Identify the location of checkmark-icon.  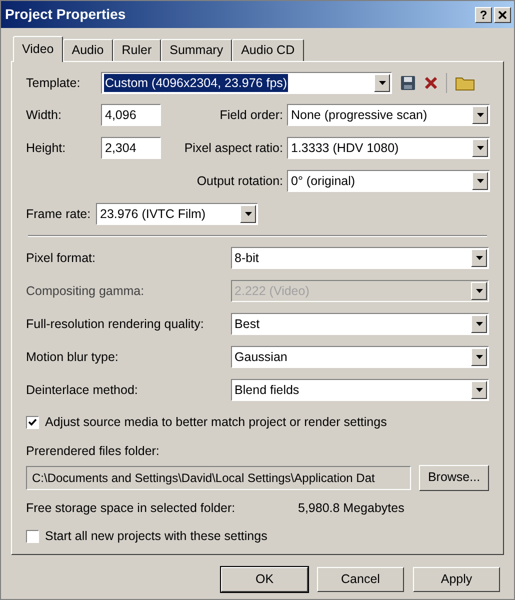
(32, 422).